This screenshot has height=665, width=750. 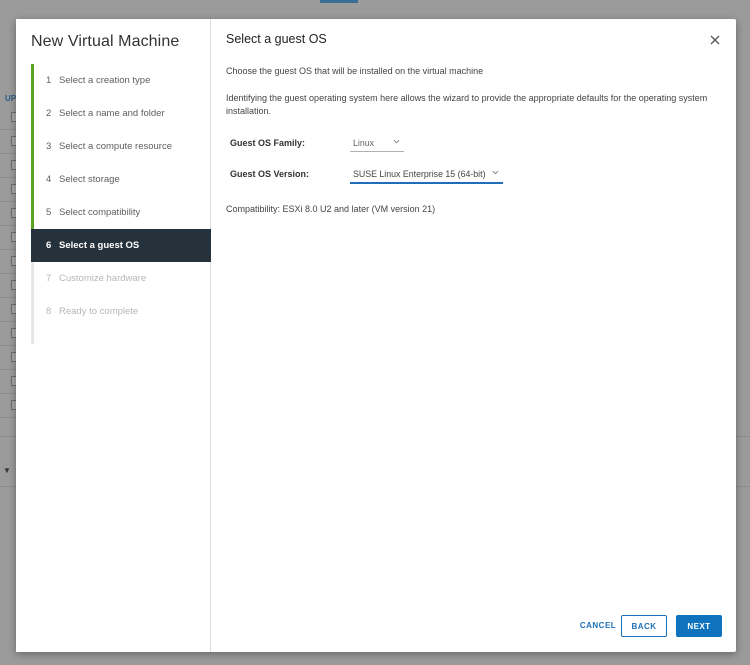 What do you see at coordinates (364, 143) in the screenshot?
I see `guest-os-family-value: Linux` at bounding box center [364, 143].